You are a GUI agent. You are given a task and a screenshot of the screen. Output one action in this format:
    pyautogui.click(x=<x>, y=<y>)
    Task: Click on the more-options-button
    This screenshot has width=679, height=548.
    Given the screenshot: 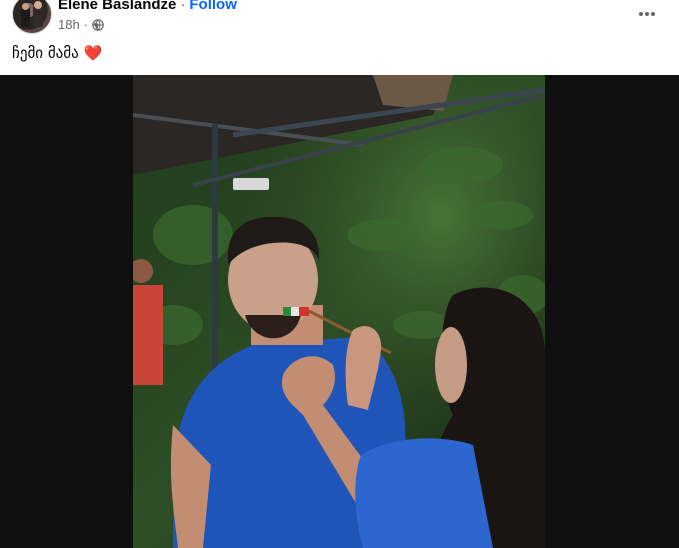 What is the action you would take?
    pyautogui.click(x=647, y=14)
    